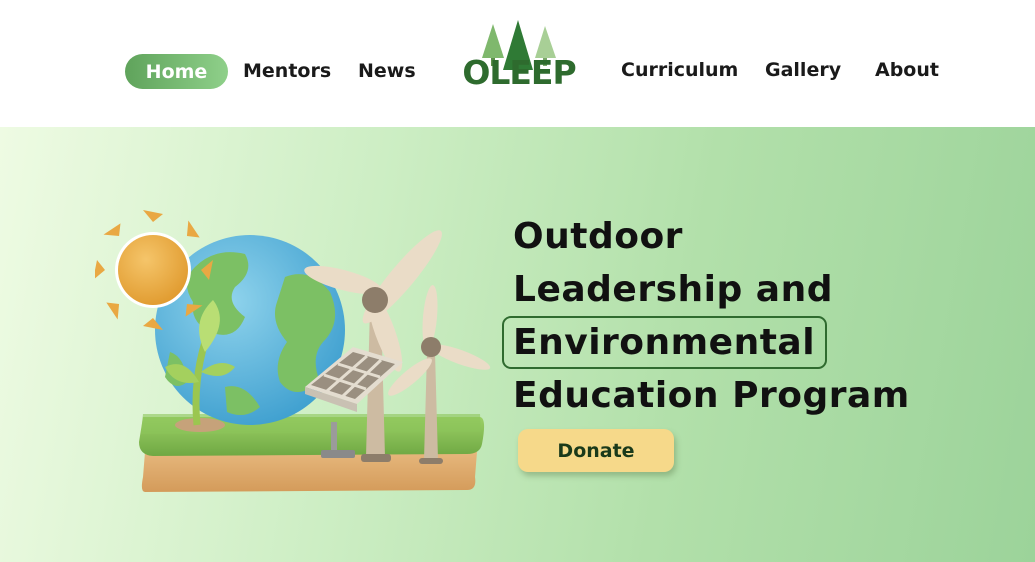 Image resolution: width=1035 pixels, height=562 pixels. What do you see at coordinates (803, 70) in the screenshot?
I see `nav-gallery-link: Gallery` at bounding box center [803, 70].